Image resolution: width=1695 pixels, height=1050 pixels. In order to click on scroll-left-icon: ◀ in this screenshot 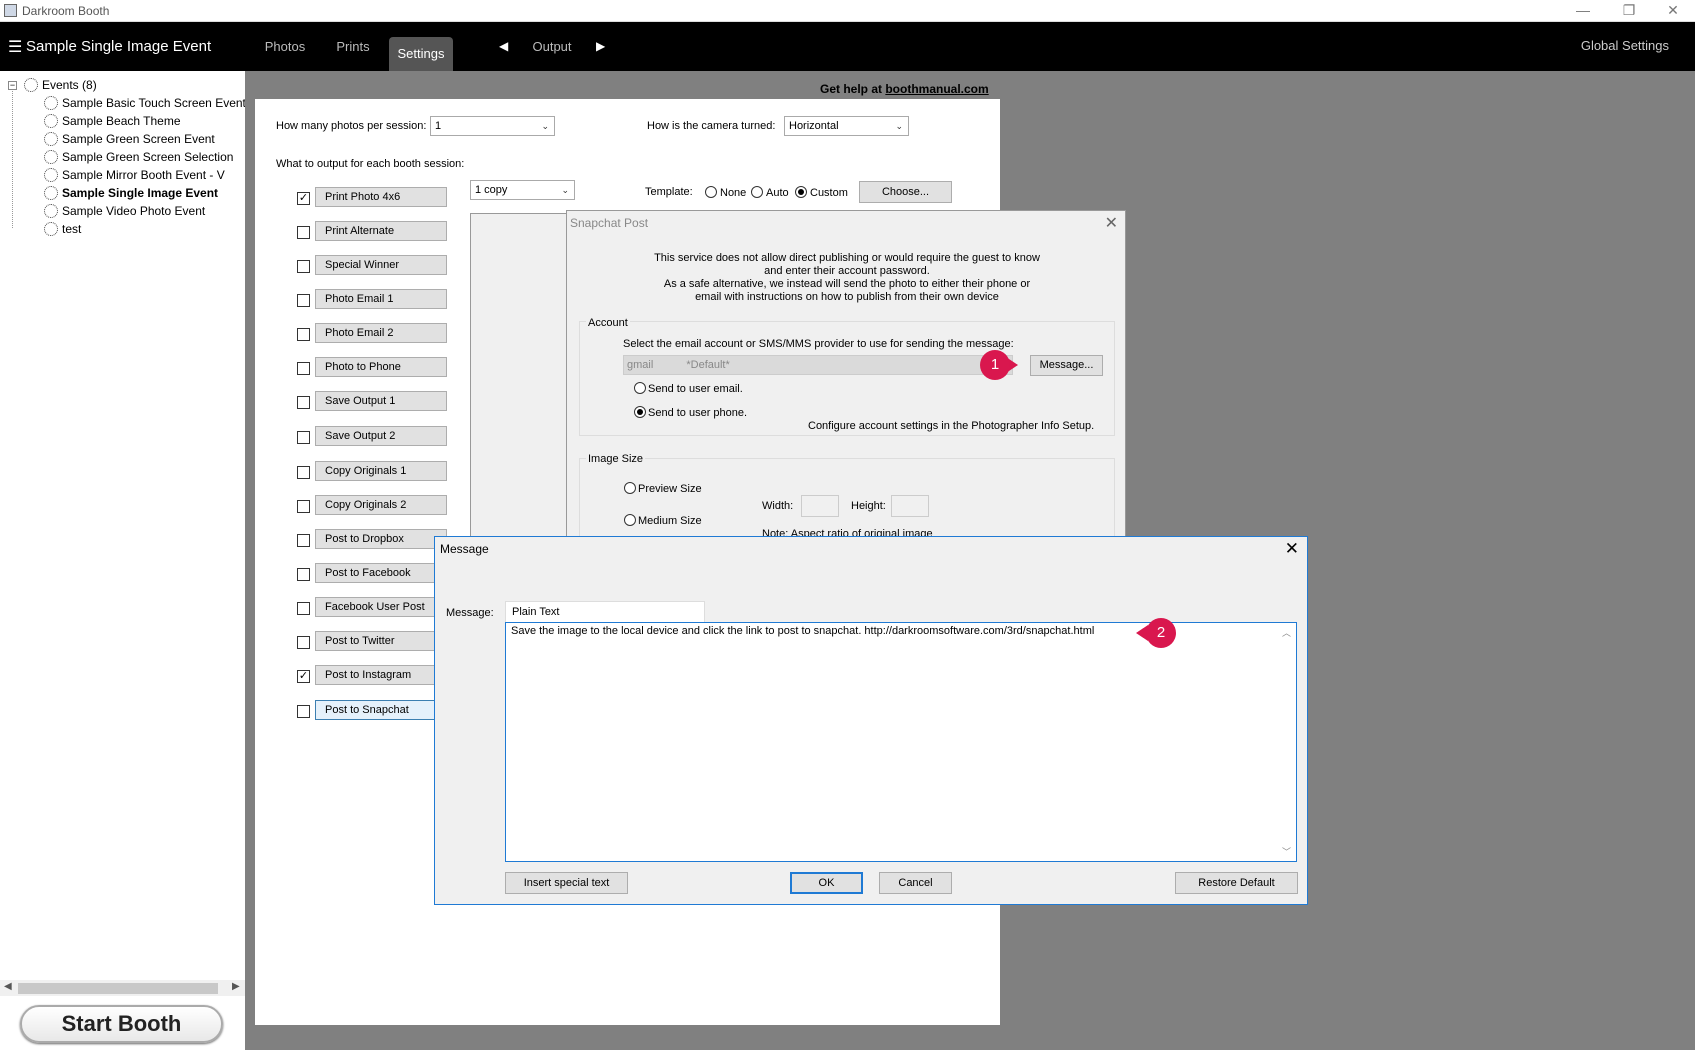, I will do `click(8, 986)`.